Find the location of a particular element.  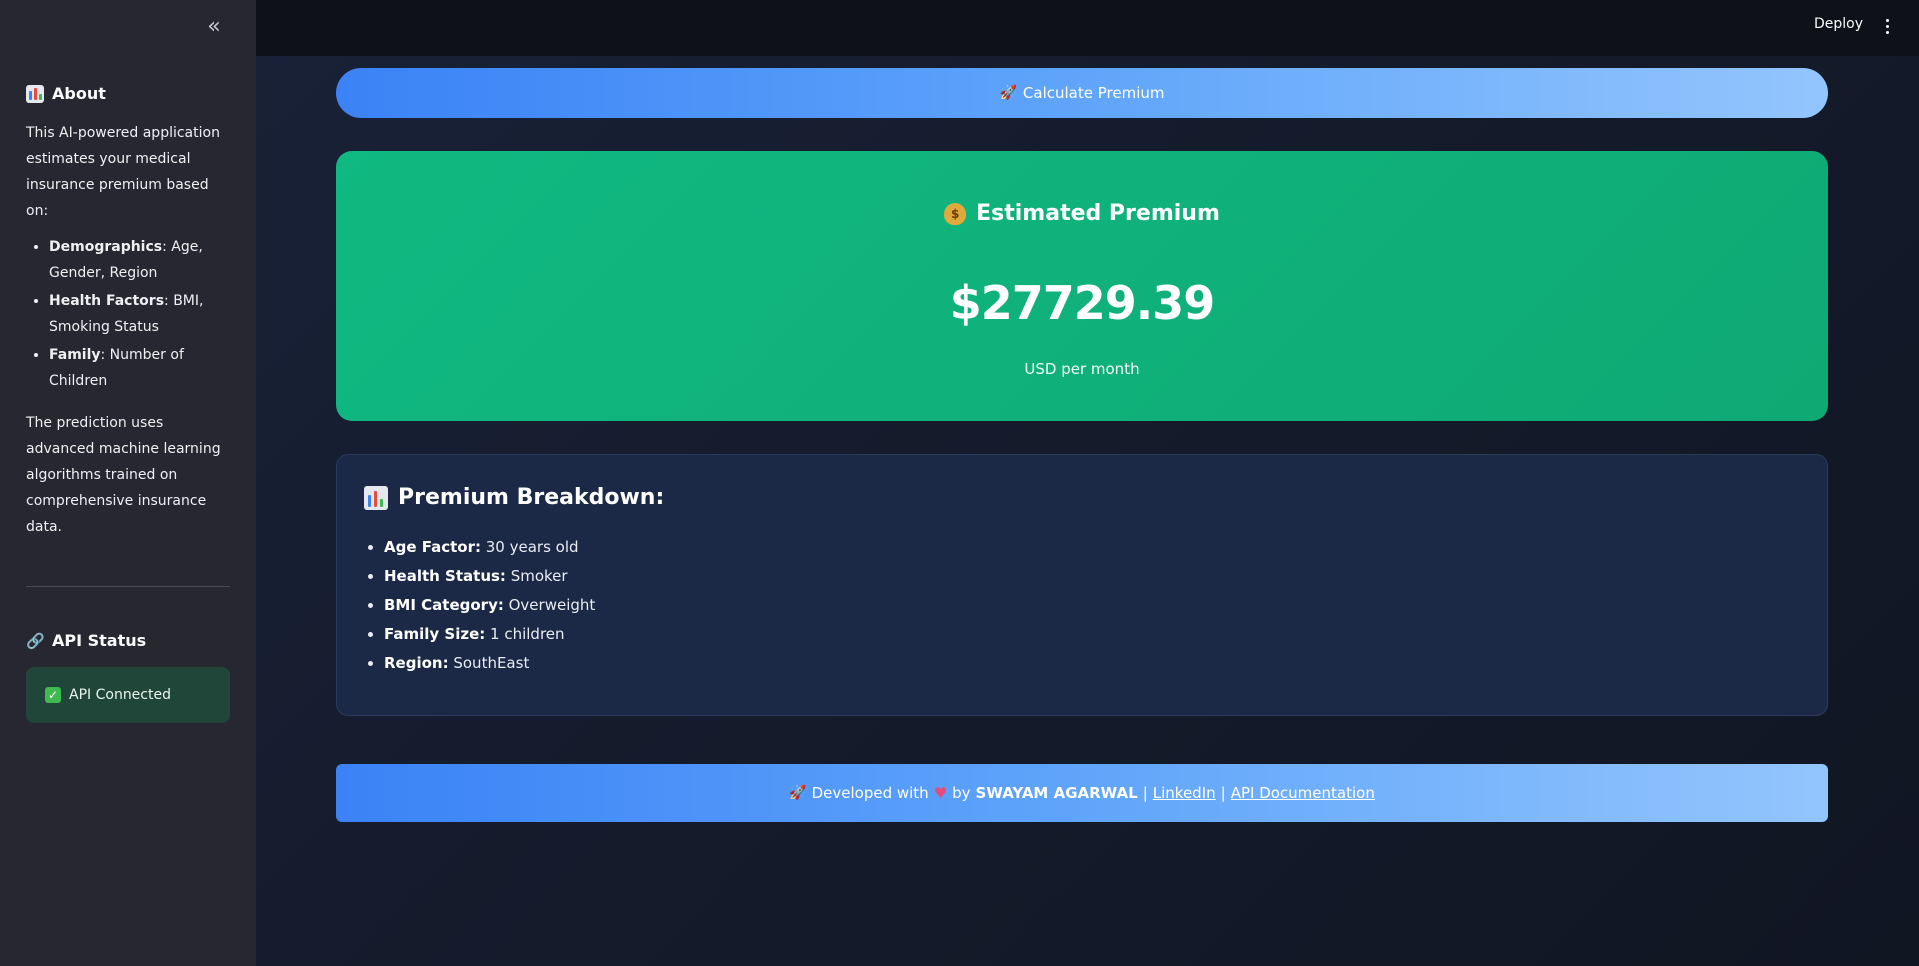

api-status-badge: ✓ API Connected is located at coordinates (128, 695).